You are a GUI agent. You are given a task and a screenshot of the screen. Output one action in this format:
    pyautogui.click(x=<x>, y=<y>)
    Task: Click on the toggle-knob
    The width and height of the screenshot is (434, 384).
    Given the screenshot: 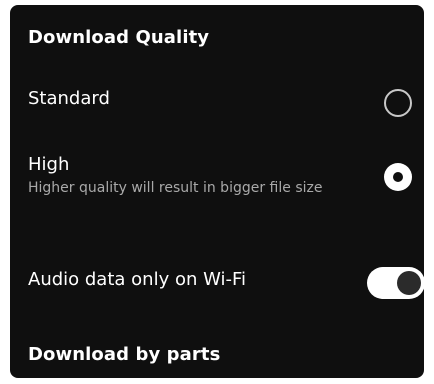 What is the action you would take?
    pyautogui.click(x=409, y=283)
    